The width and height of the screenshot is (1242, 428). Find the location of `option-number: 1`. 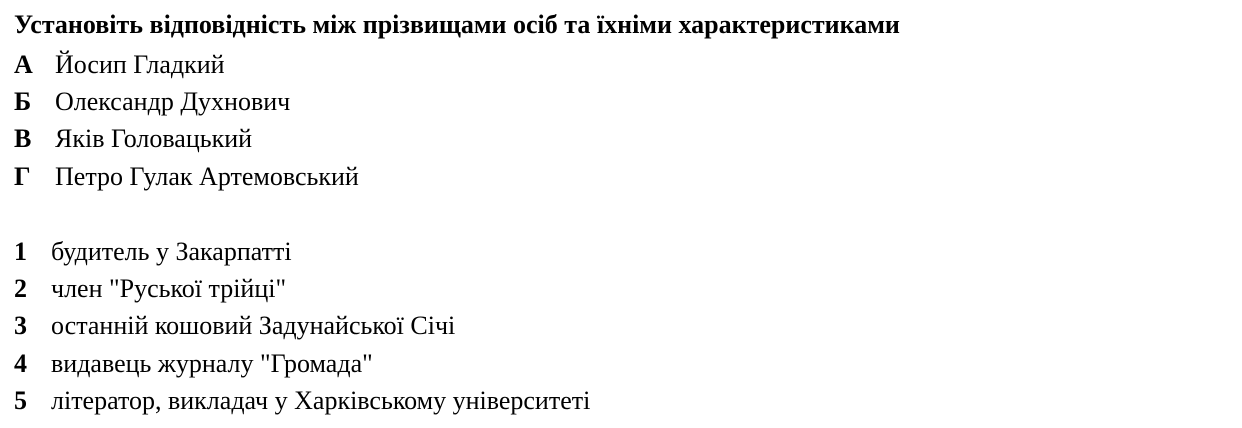

option-number: 1 is located at coordinates (20, 251).